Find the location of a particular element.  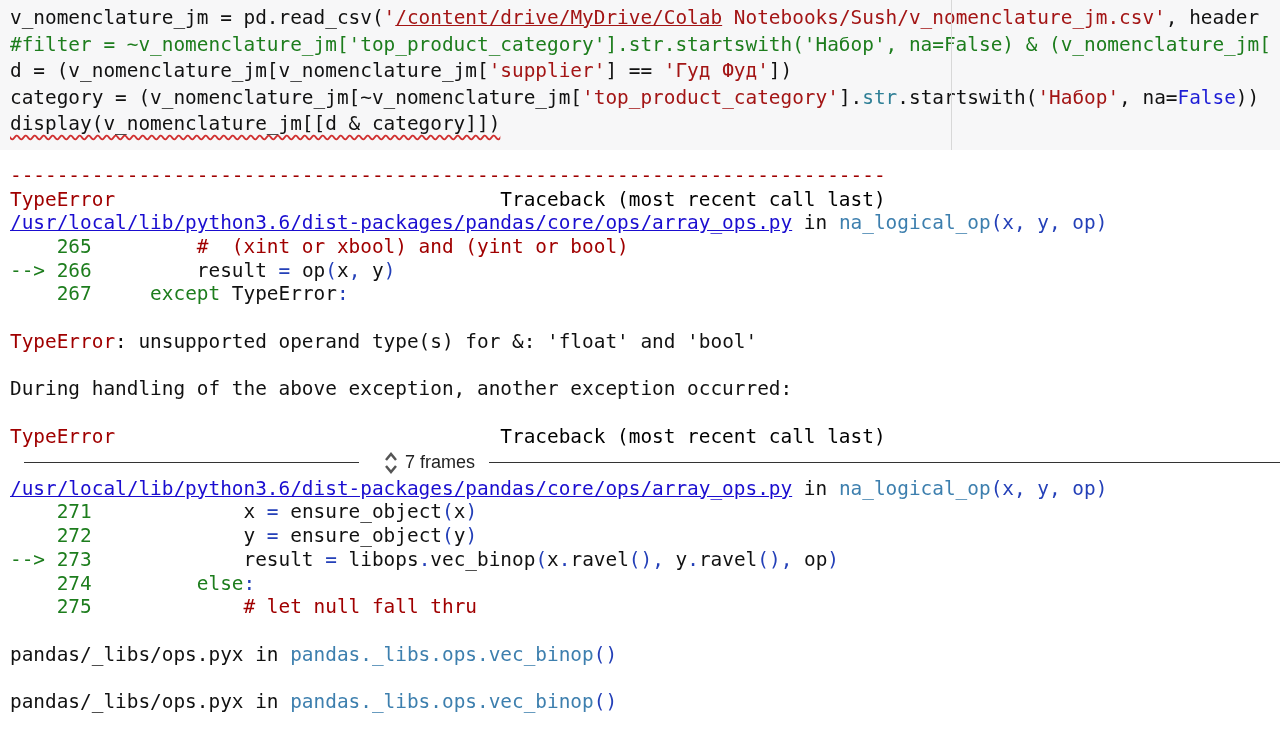

code-line: category = (v_nomenclature_jm[~v_nomenclature_jm['top_product_category'].str.startswith('Набор', na=False)) is located at coordinates (635, 97).